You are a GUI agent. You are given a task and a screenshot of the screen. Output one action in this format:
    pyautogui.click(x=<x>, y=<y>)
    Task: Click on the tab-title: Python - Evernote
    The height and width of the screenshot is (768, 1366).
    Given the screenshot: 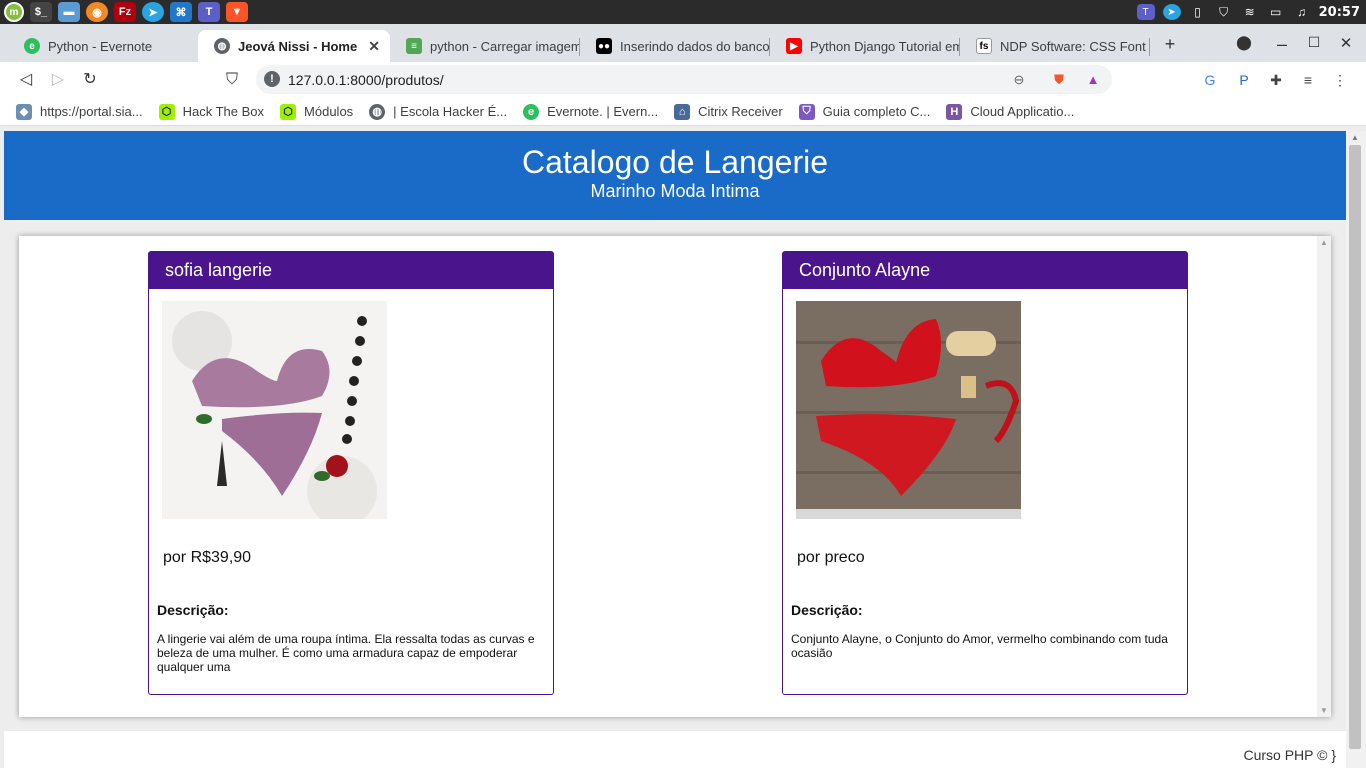 What is the action you would take?
    pyautogui.click(x=100, y=46)
    